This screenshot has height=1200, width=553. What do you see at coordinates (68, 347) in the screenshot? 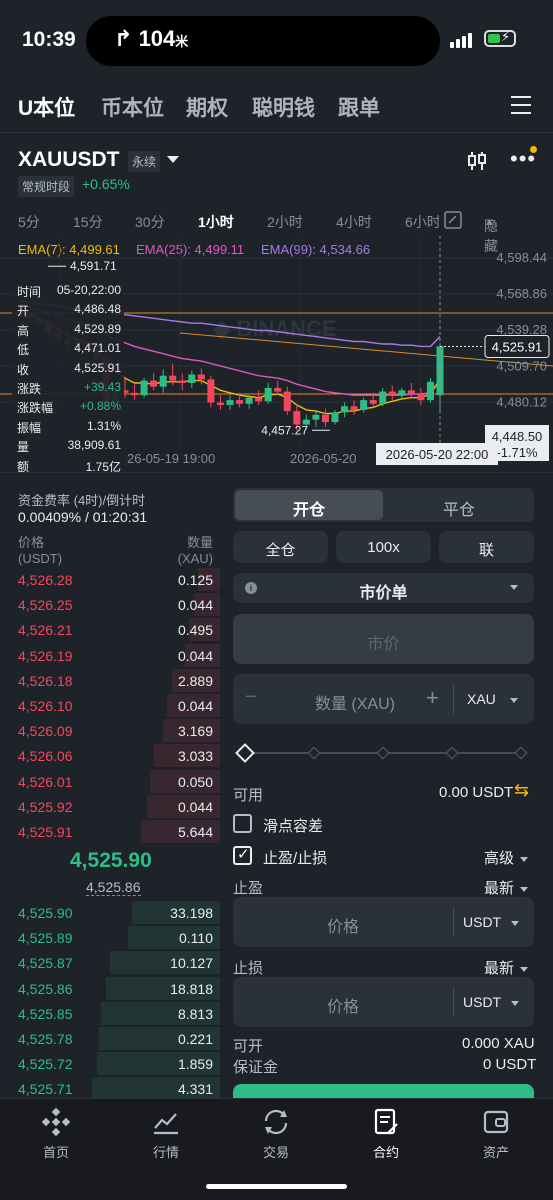
I see `candle-info-row: 低 4,471.01` at bounding box center [68, 347].